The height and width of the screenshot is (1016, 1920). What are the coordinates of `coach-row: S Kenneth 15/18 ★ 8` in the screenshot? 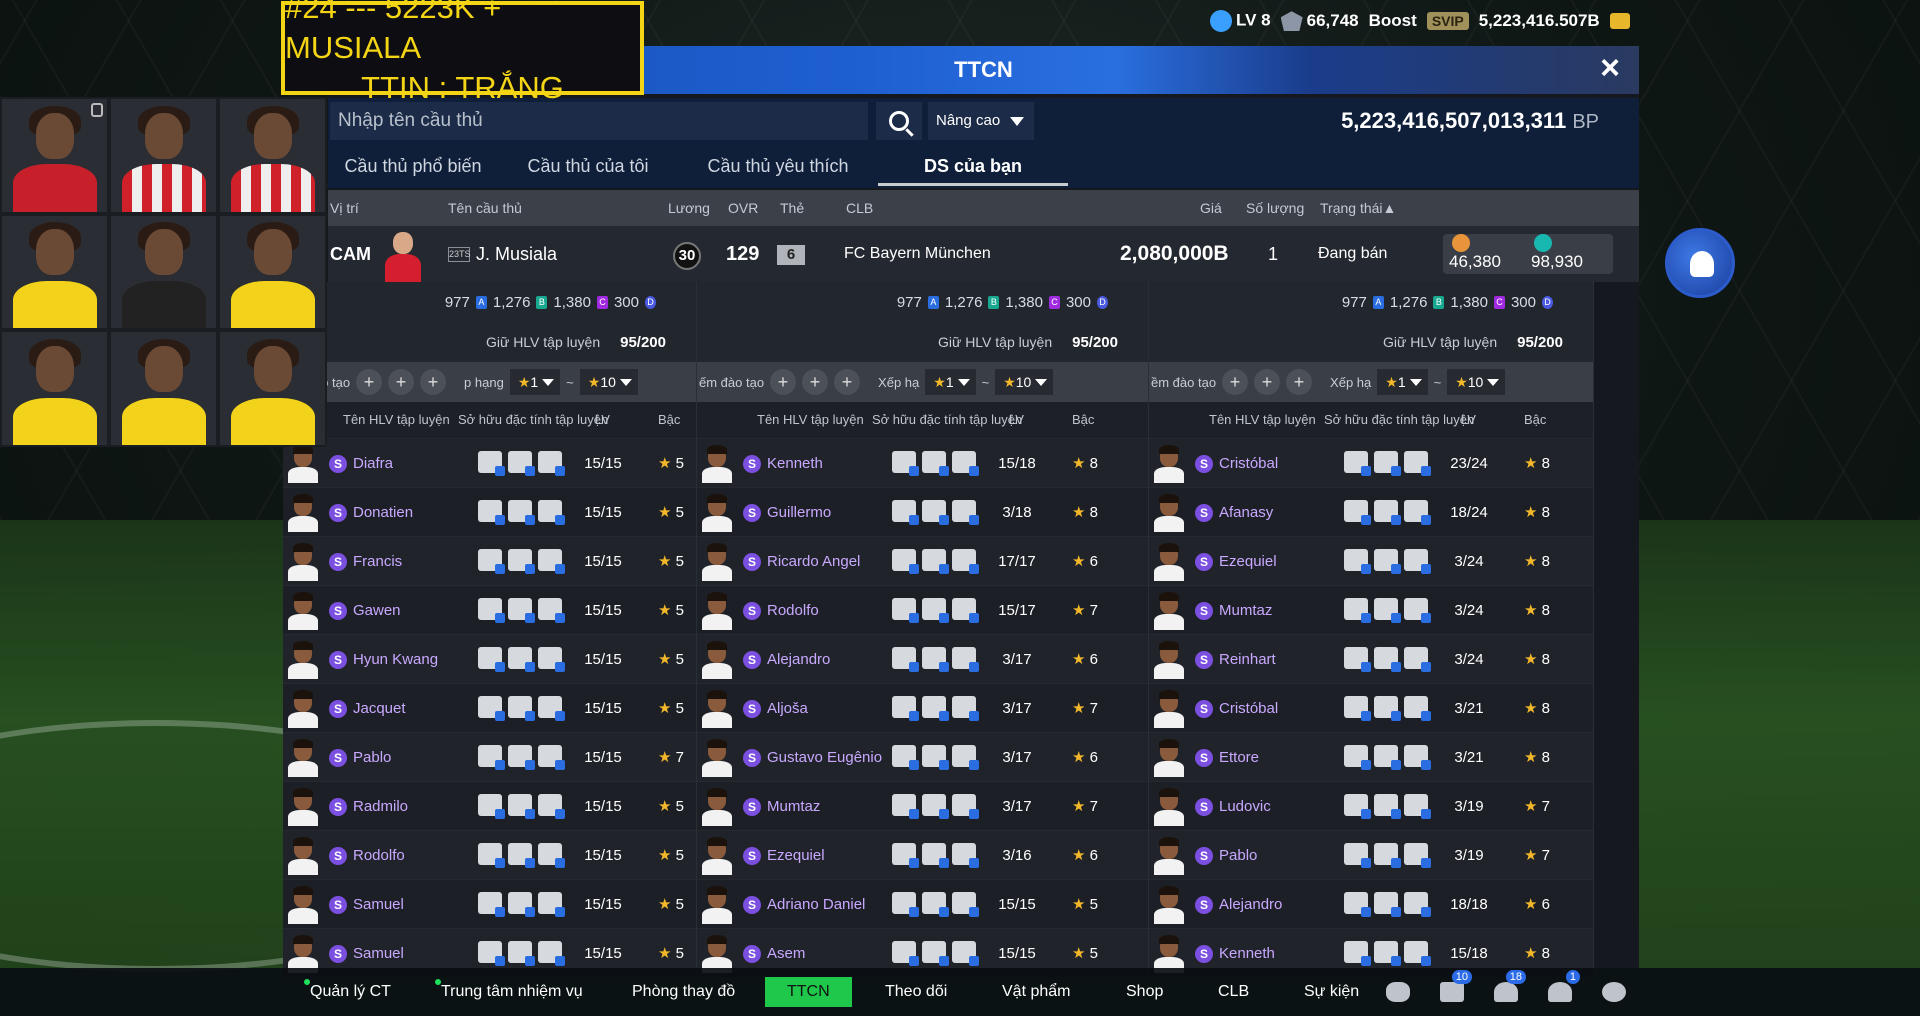 It's located at (922, 462).